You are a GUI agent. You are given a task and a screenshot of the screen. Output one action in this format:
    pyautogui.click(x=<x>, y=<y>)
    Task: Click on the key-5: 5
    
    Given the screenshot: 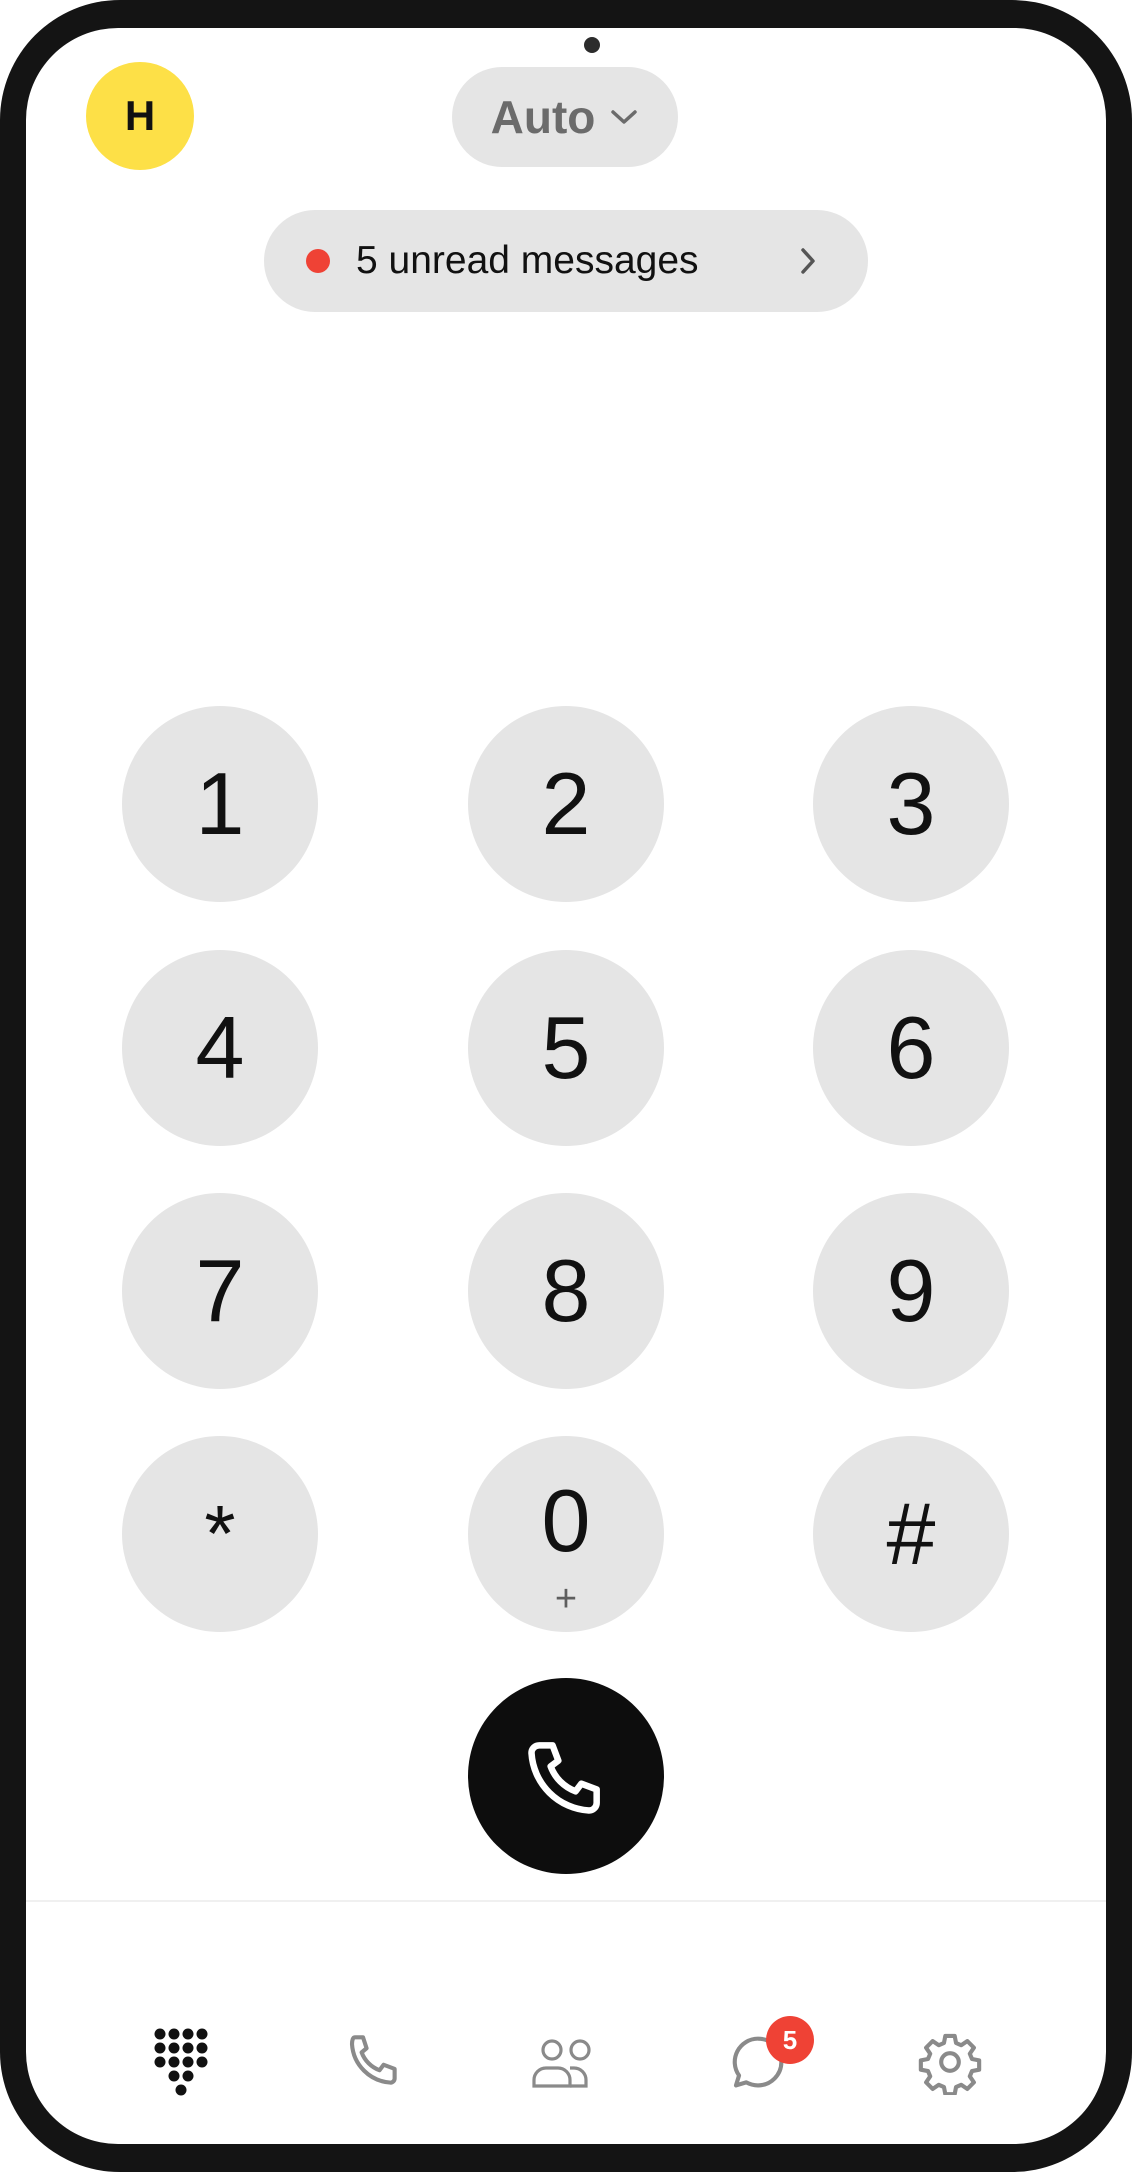 What is the action you would take?
    pyautogui.click(x=566, y=1048)
    